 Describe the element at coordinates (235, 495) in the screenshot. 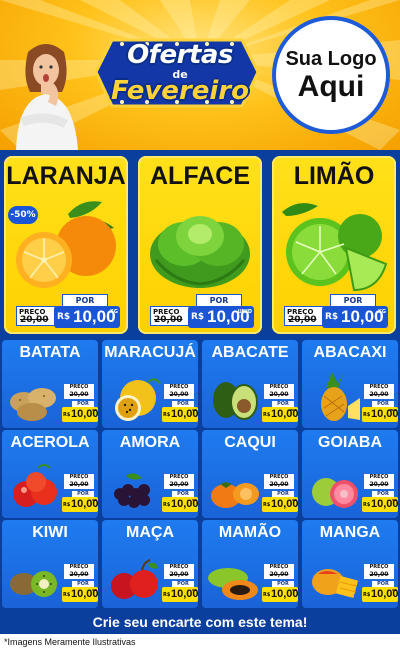

I see `persimmon-icon` at that location.